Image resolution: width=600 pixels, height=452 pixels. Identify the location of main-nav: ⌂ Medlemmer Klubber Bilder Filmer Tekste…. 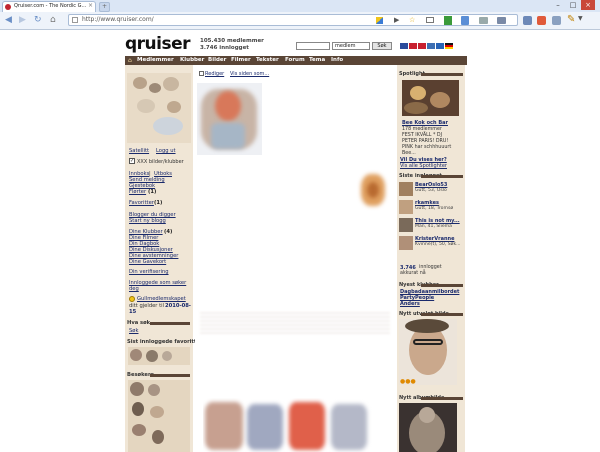
(296, 60).